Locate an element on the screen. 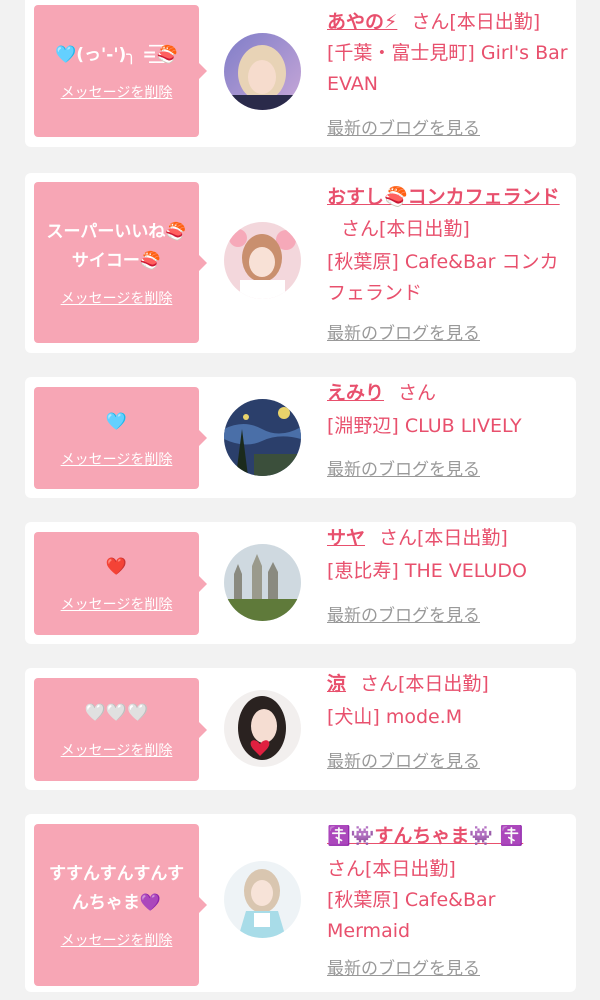  cast-name-link: あやの⚡ is located at coordinates (362, 22).